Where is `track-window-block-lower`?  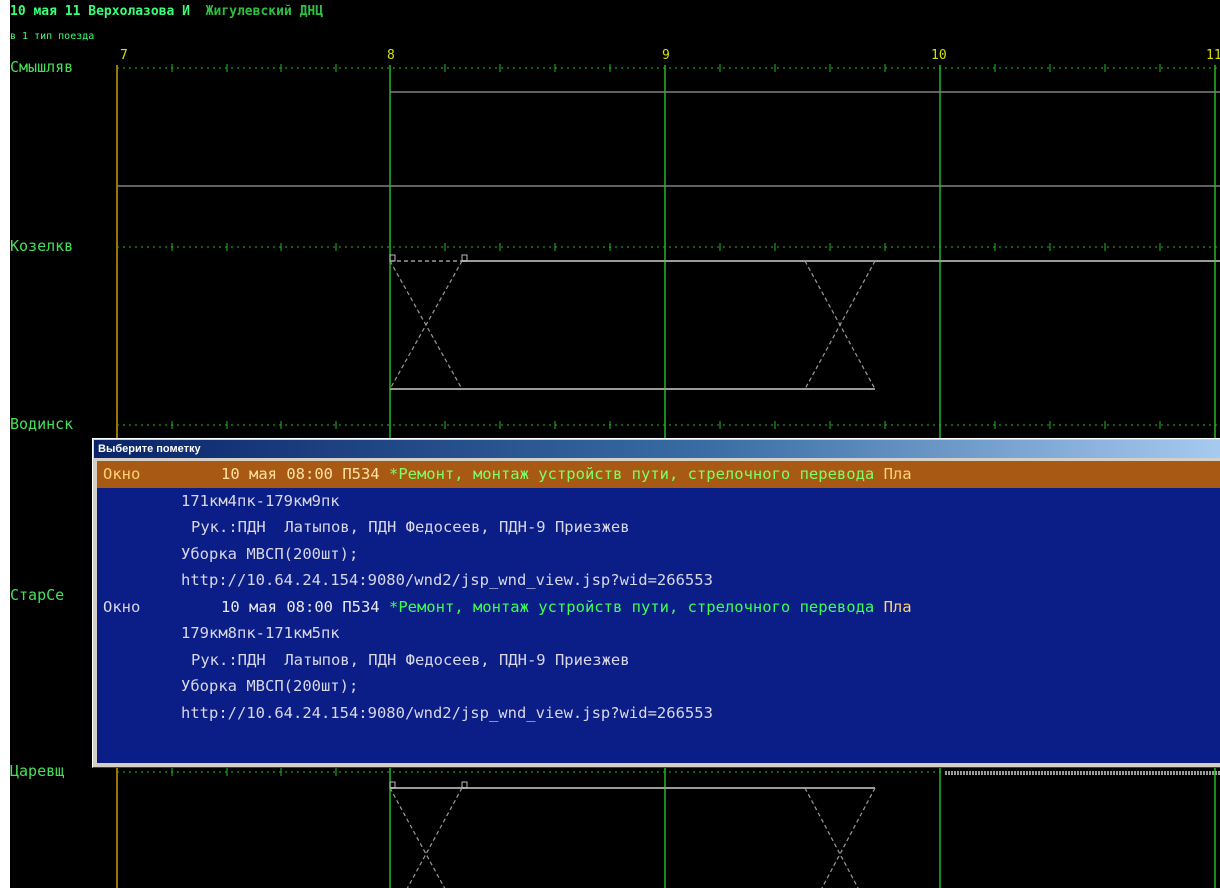 track-window-block-lower is located at coordinates (804, 829).